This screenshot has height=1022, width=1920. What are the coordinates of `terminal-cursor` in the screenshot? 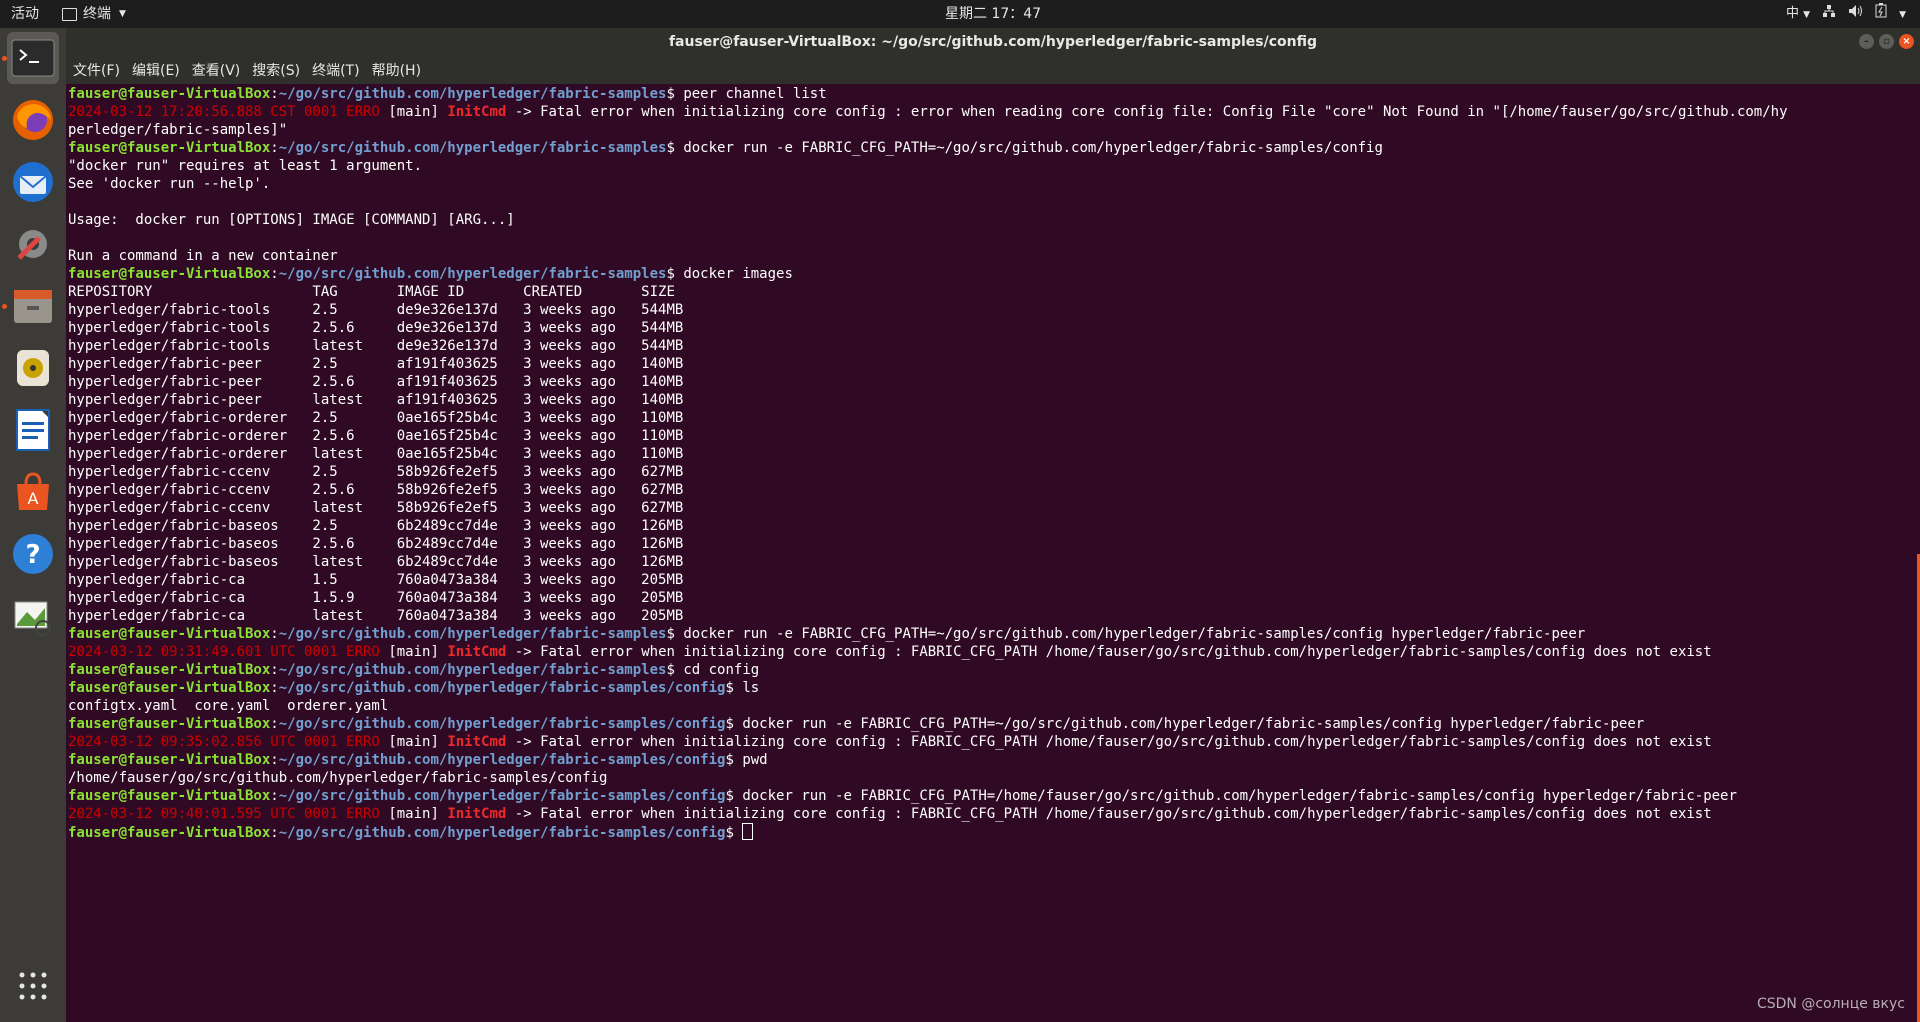 It's located at (748, 831).